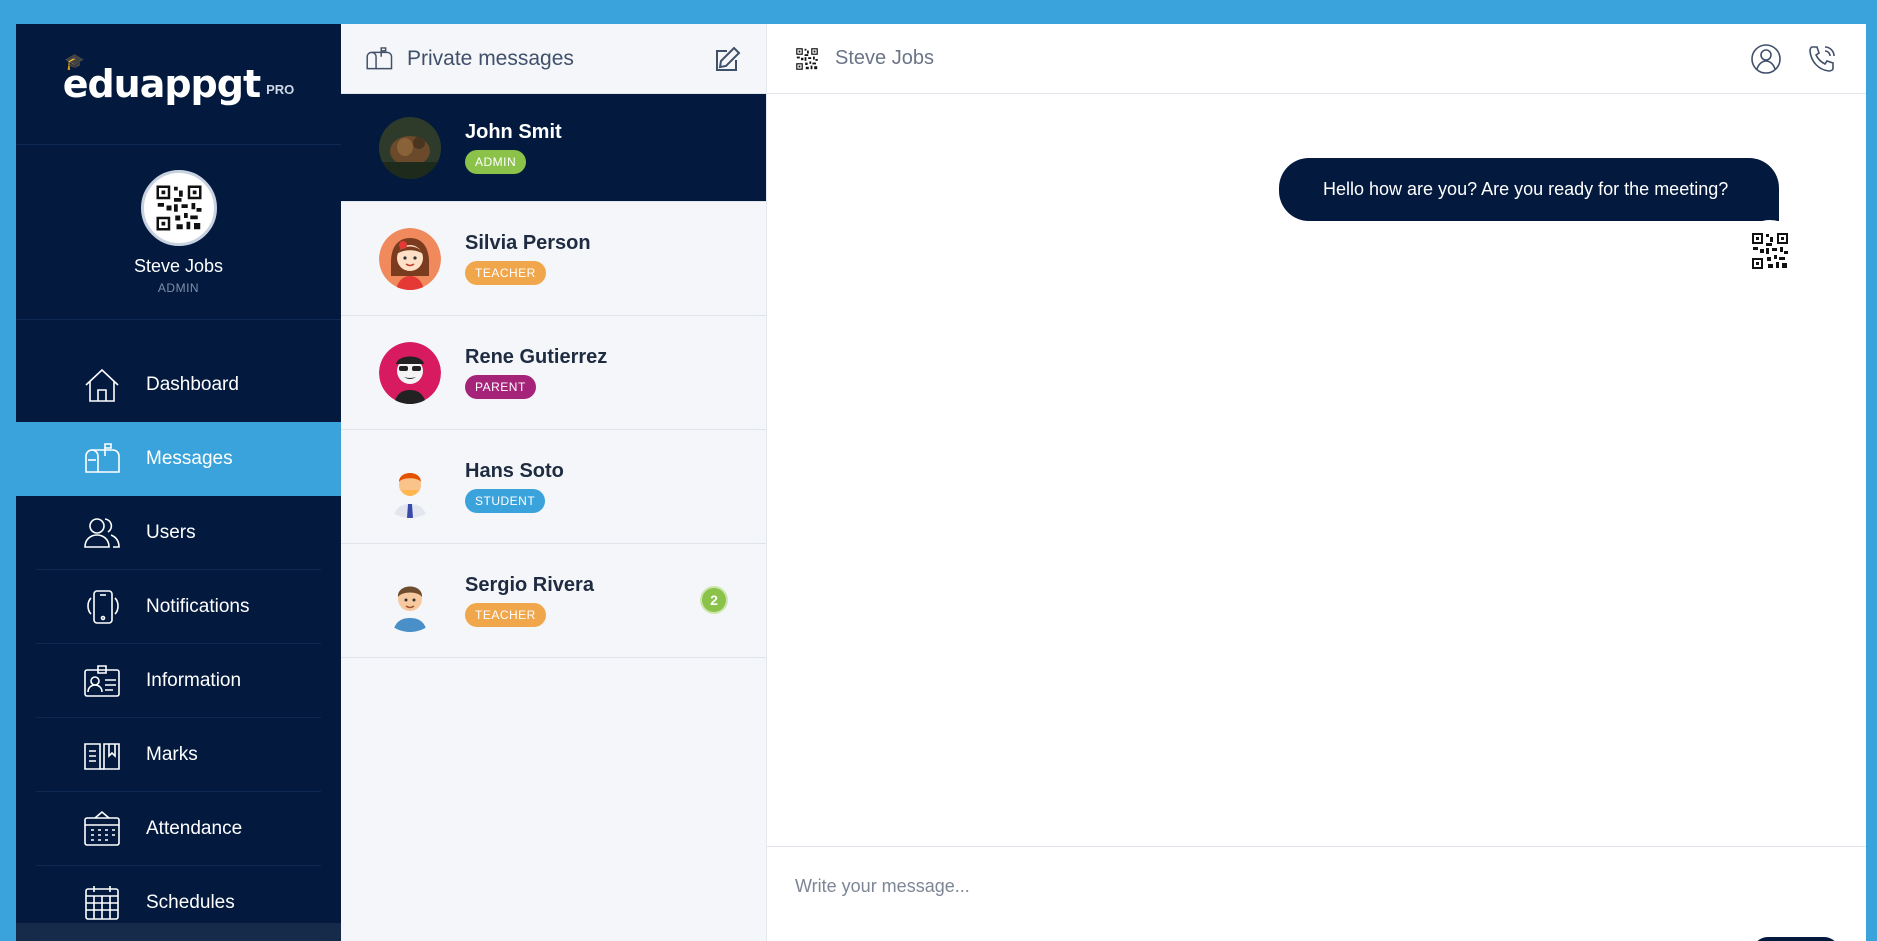 The height and width of the screenshot is (941, 1877). Describe the element at coordinates (161, 79) in the screenshot. I see `logo-text: 🎓 eduappgt` at that location.